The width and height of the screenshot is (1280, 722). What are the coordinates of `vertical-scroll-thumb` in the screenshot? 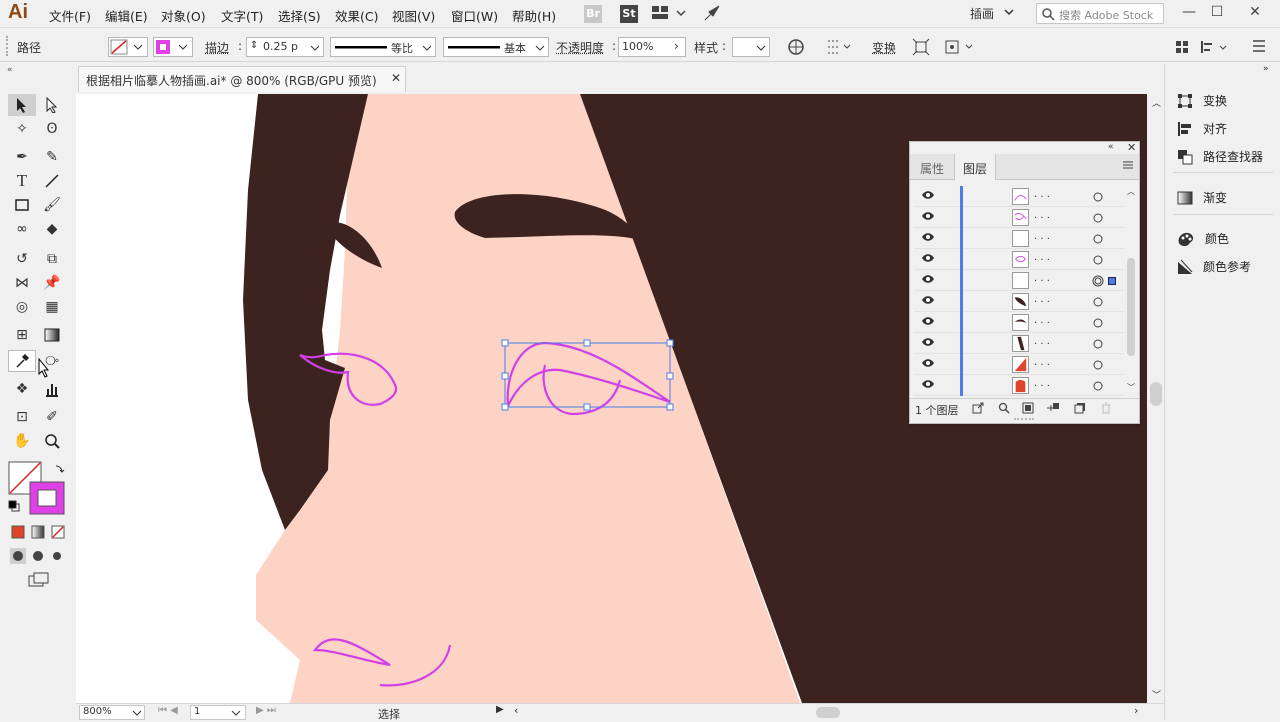 It's located at (1156, 394).